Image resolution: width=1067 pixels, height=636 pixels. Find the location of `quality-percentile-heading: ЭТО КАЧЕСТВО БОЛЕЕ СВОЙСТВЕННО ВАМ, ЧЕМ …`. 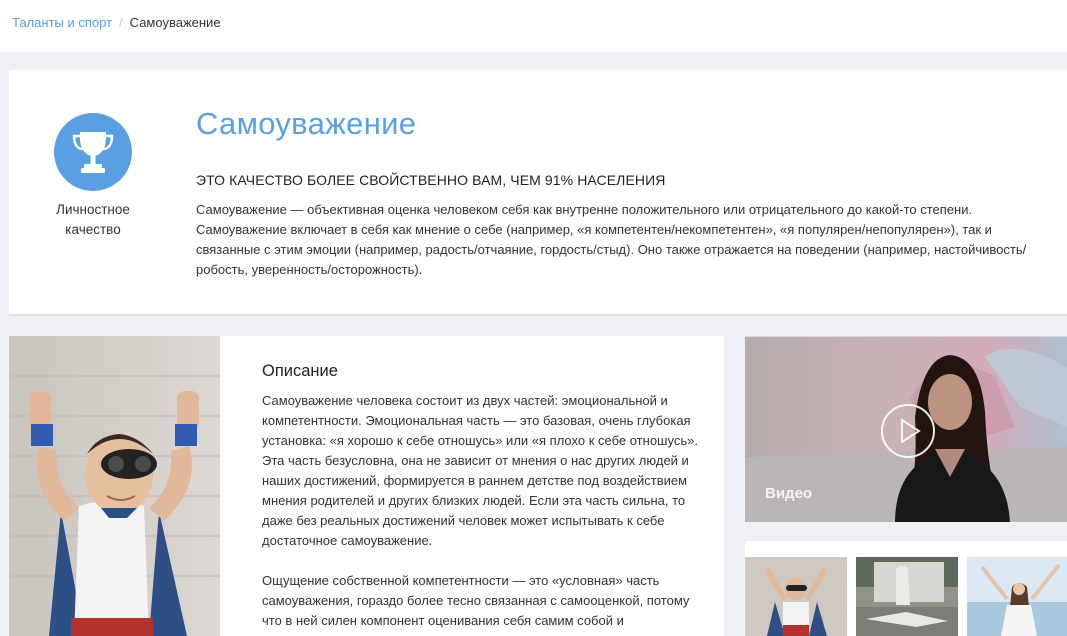

quality-percentile-heading: ЭТО КАЧЕСТВО БОЛЕЕ СВОЙСТВЕННО ВАМ, ЧЕМ … is located at coordinates (431, 180).